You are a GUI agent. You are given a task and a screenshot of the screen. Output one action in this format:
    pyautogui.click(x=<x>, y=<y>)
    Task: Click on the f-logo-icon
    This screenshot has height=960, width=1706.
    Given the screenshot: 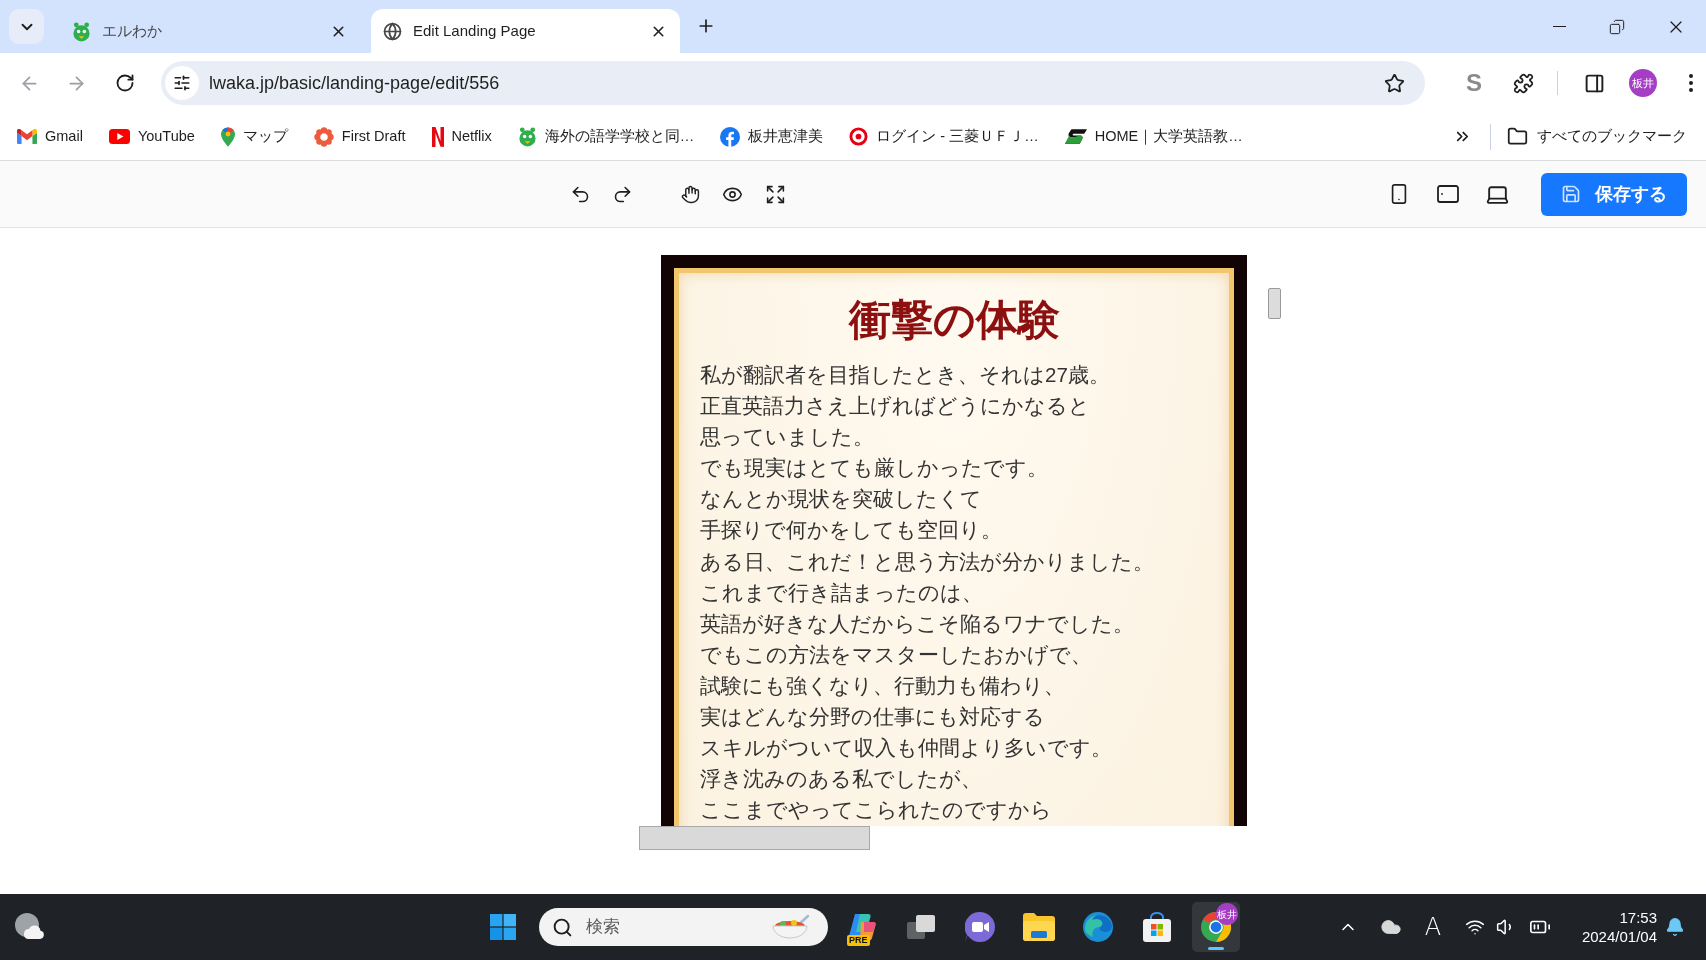 What is the action you would take?
    pyautogui.click(x=730, y=136)
    